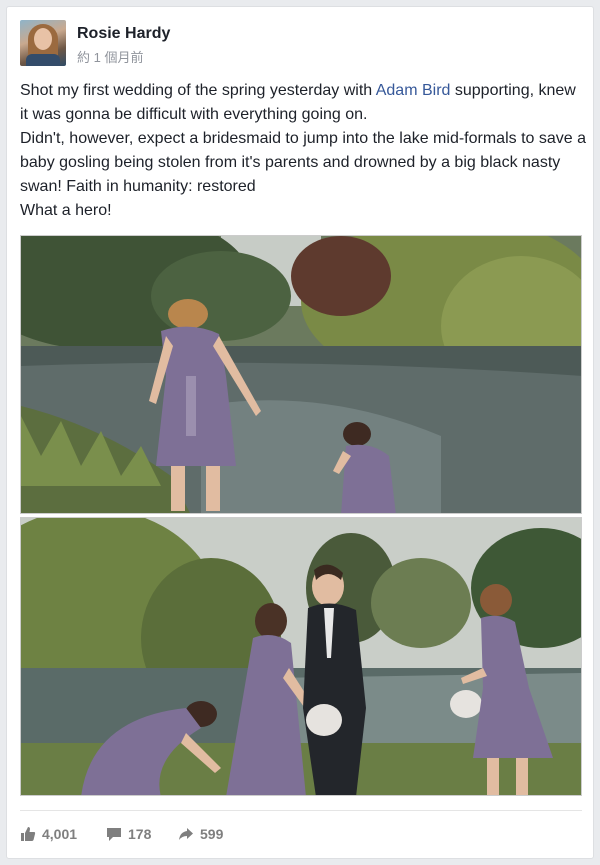 Image resolution: width=600 pixels, height=865 pixels. I want to click on shares-count-button: 599, so click(200, 834).